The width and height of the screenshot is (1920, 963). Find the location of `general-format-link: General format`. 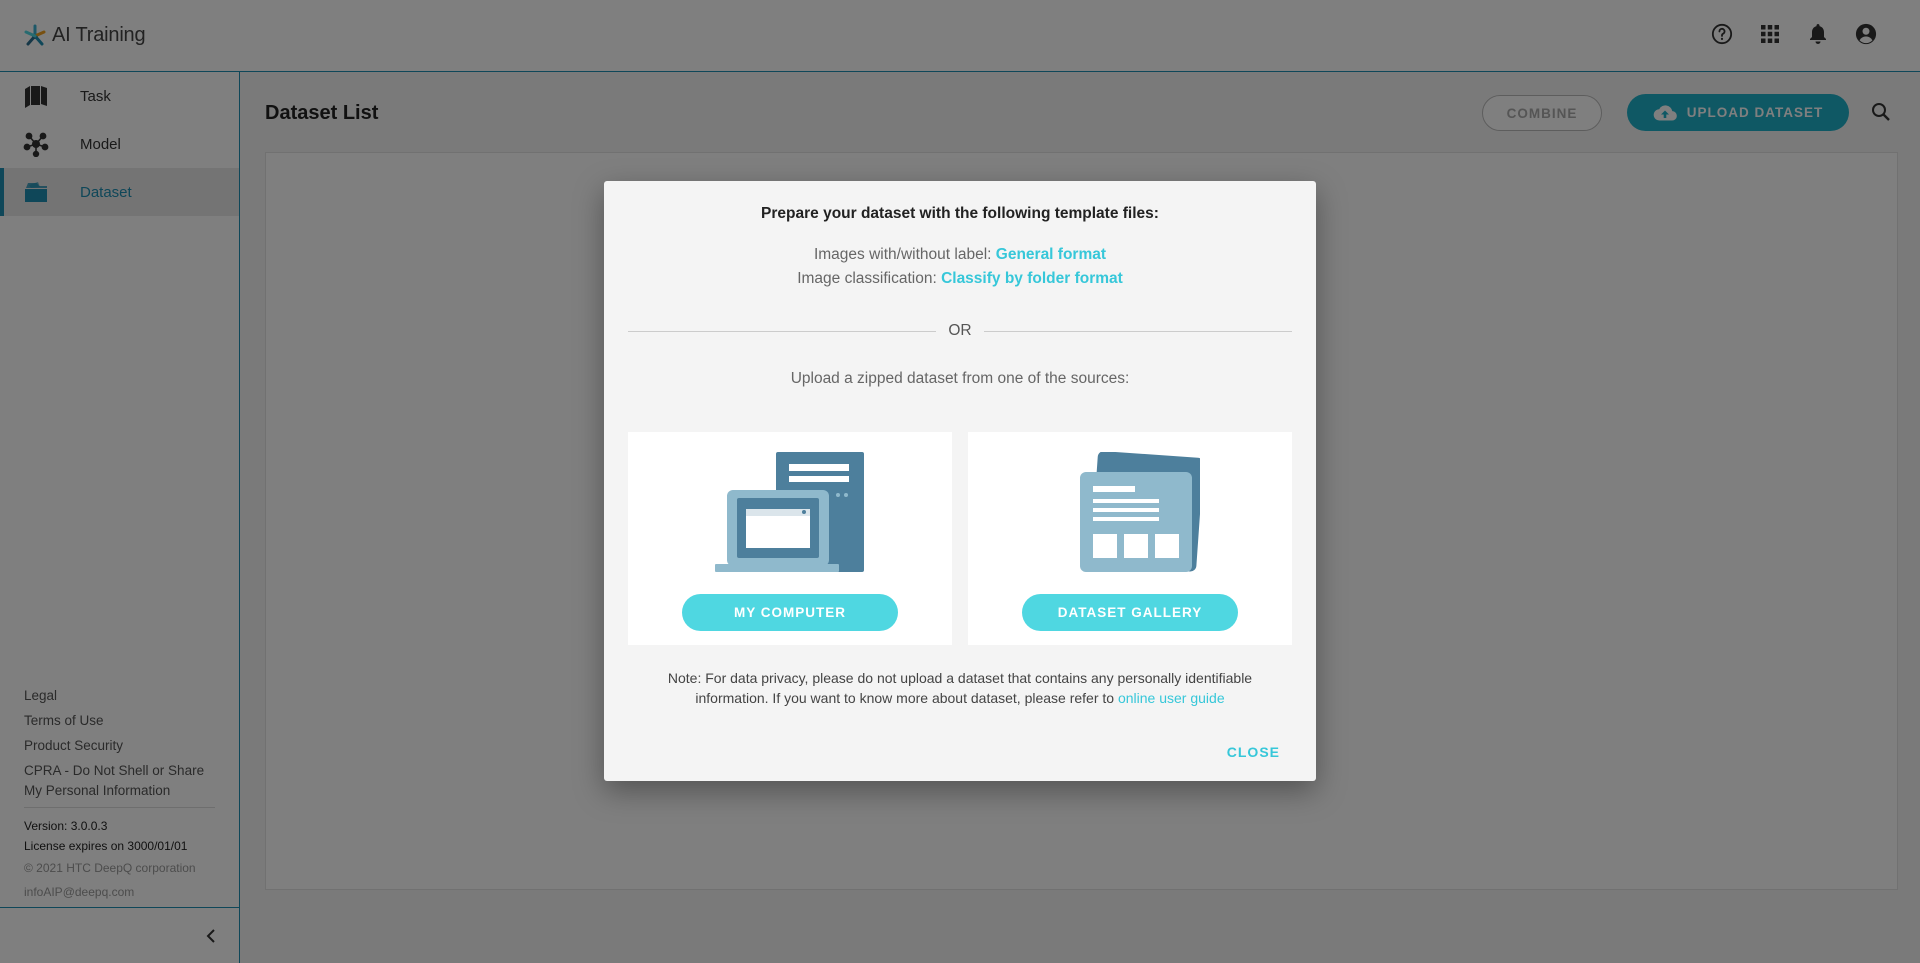

general-format-link: General format is located at coordinates (1051, 254).